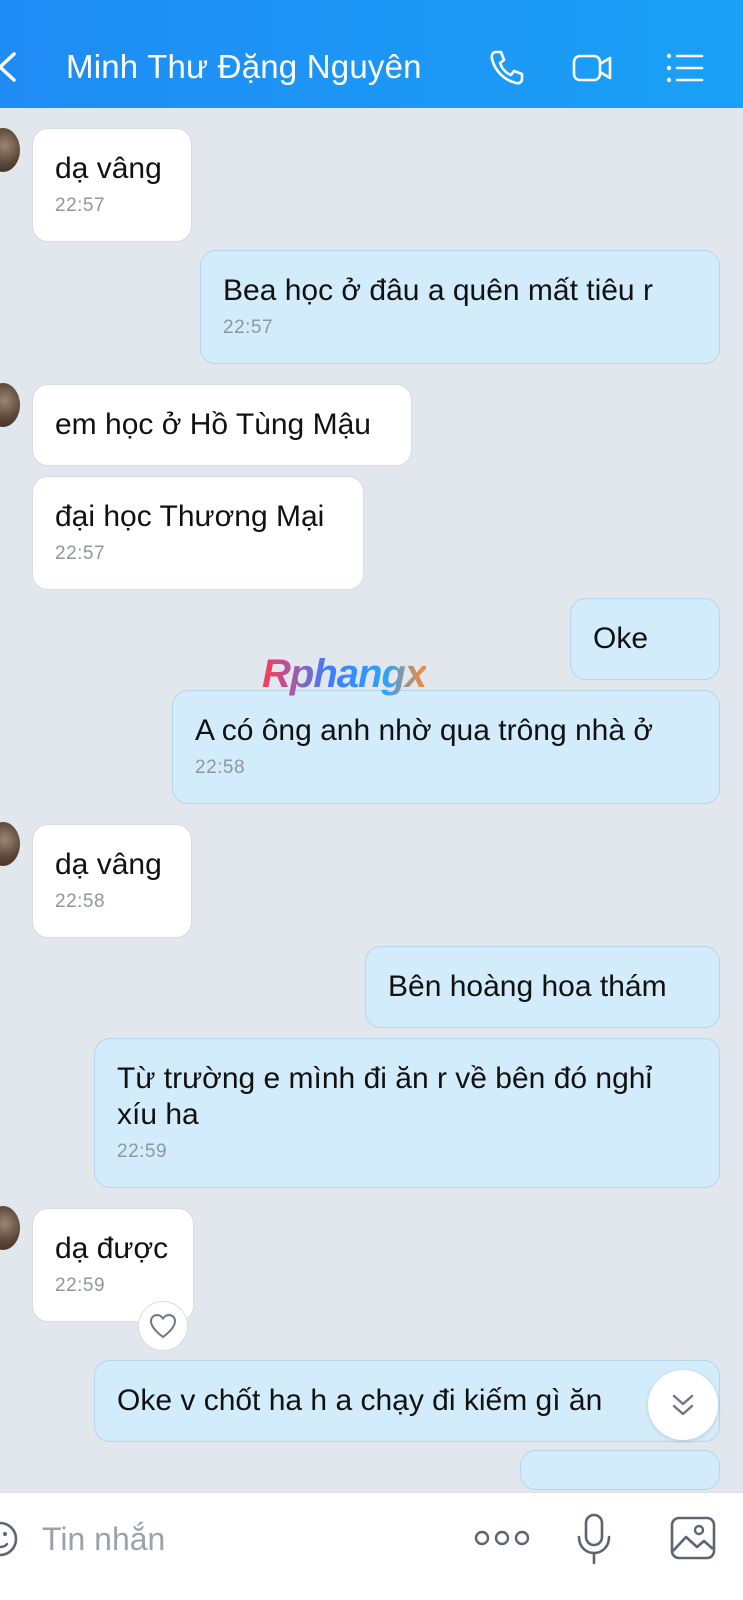 The width and height of the screenshot is (743, 1600). Describe the element at coordinates (620, 1470) in the screenshot. I see `message-bubble-outgoing-partial` at that location.